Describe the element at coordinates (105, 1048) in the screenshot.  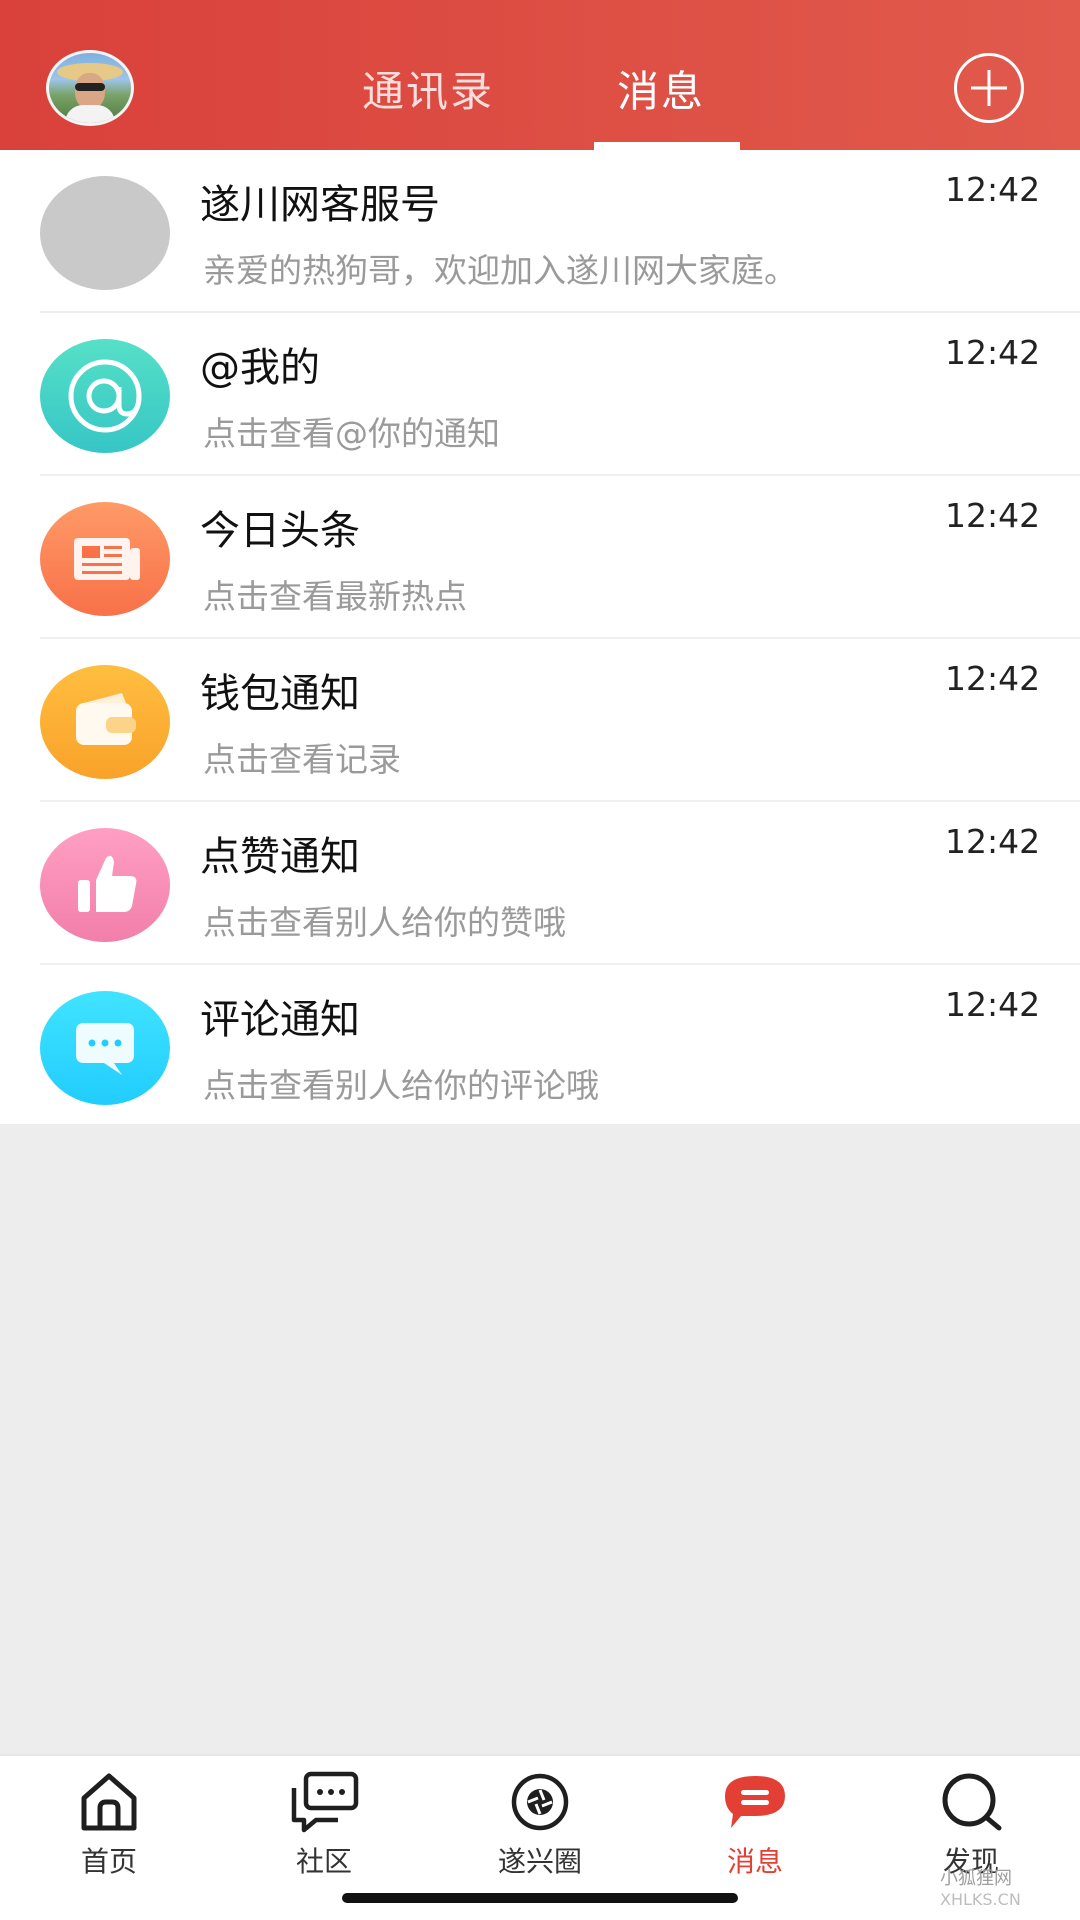
I see `comment-icon` at that location.